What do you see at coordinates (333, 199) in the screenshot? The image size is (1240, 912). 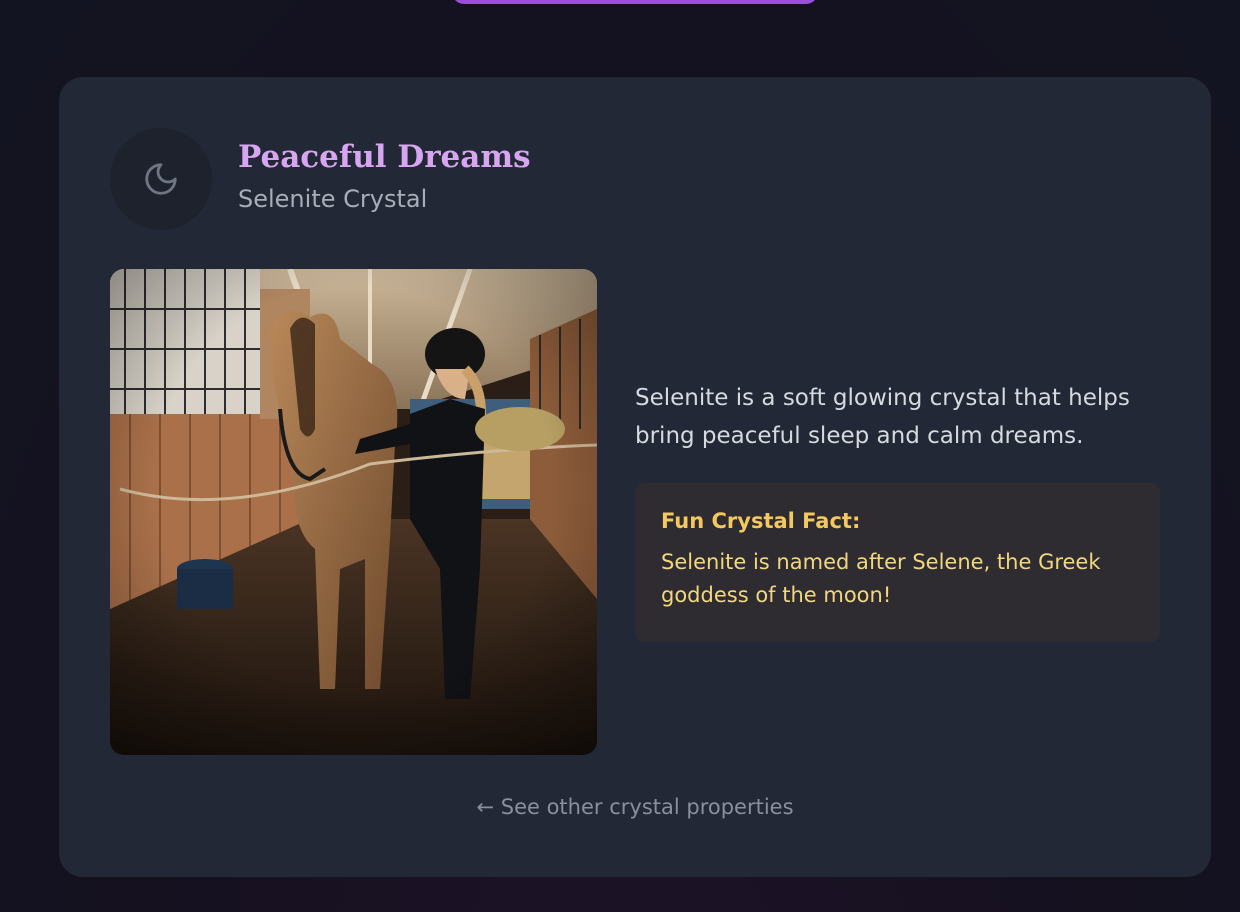 I see `card-subtitle: Selenite Crystal` at bounding box center [333, 199].